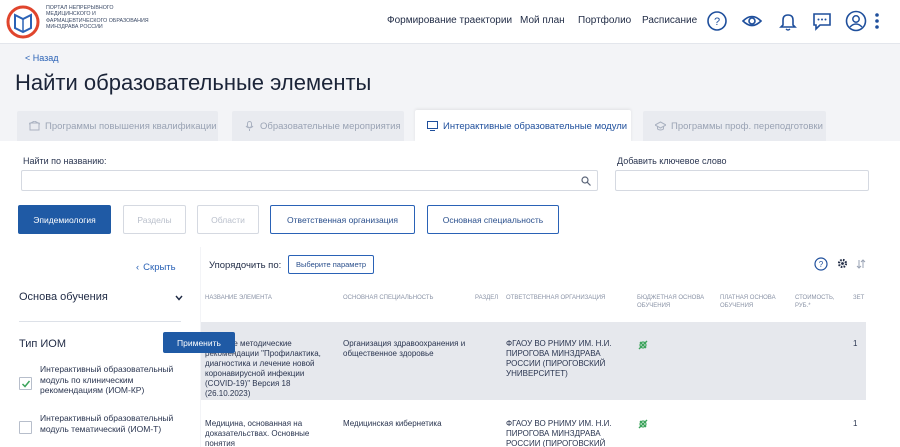 This screenshot has height=447, width=900. I want to click on cap-icon, so click(660, 126).